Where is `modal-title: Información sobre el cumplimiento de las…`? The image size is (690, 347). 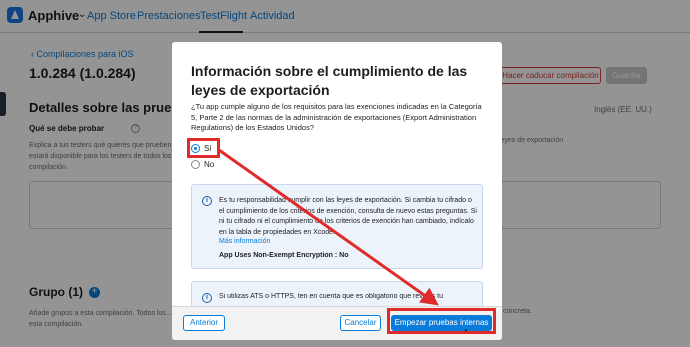 modal-title: Información sobre el cumplimiento de las… is located at coordinates (329, 80).